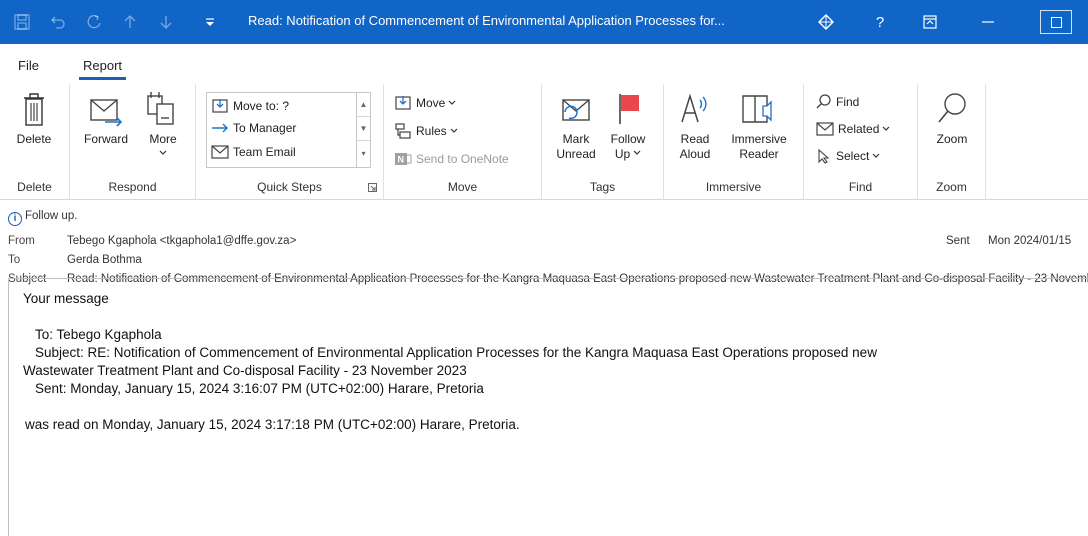  I want to click on rules-icon, so click(403, 131).